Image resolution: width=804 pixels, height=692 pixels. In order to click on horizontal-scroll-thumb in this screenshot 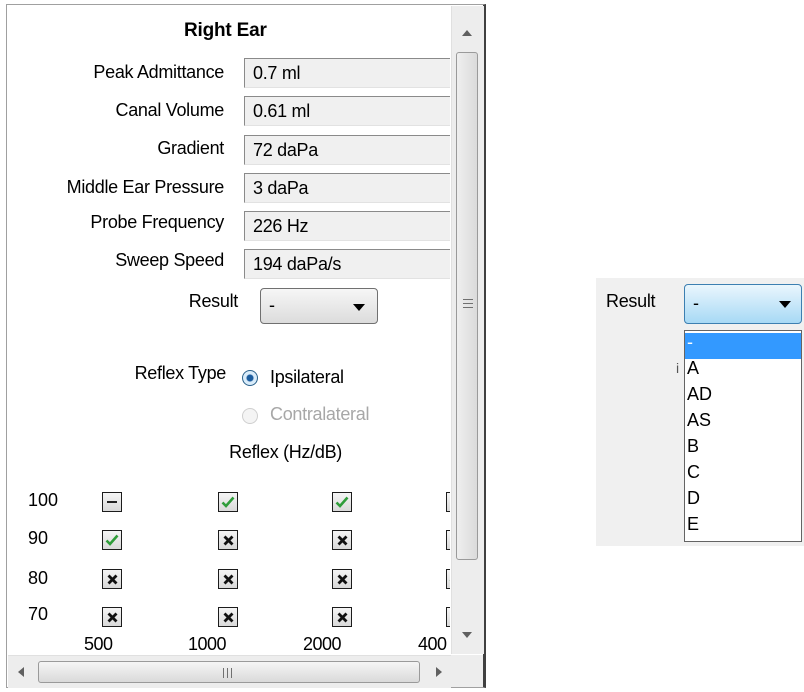, I will do `click(229, 672)`.